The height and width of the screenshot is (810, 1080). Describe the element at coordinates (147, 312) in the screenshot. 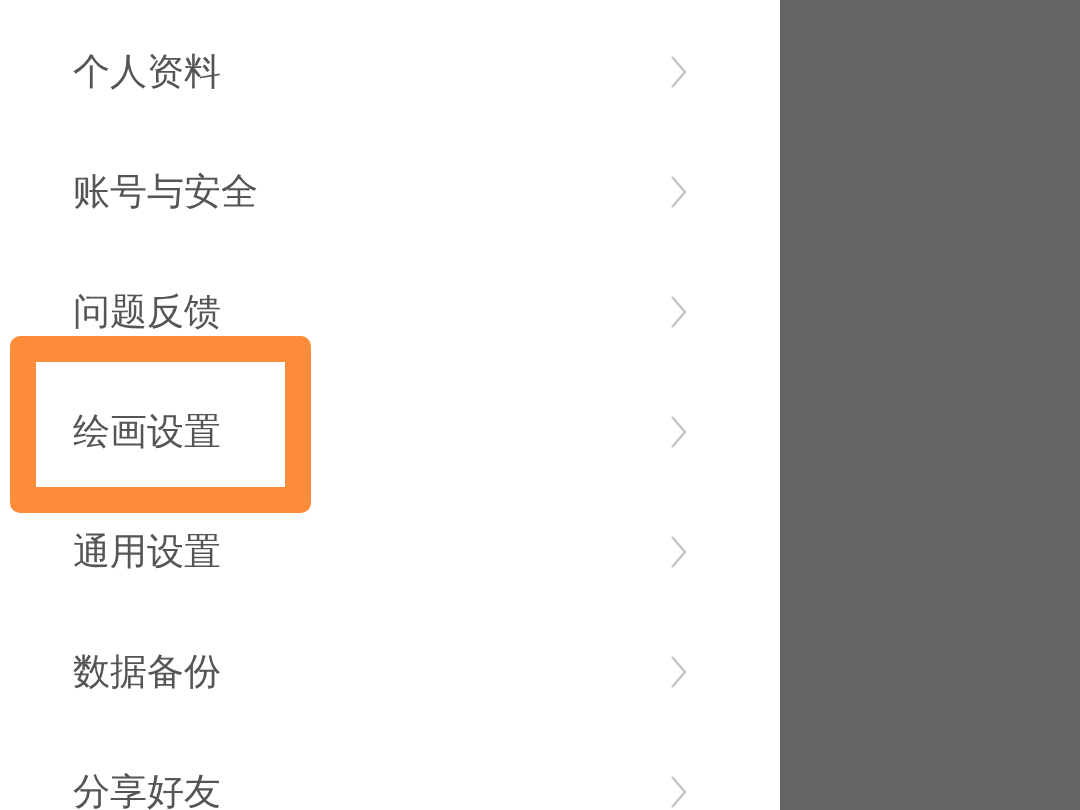

I see `menu-item-label: 问题反馈` at that location.